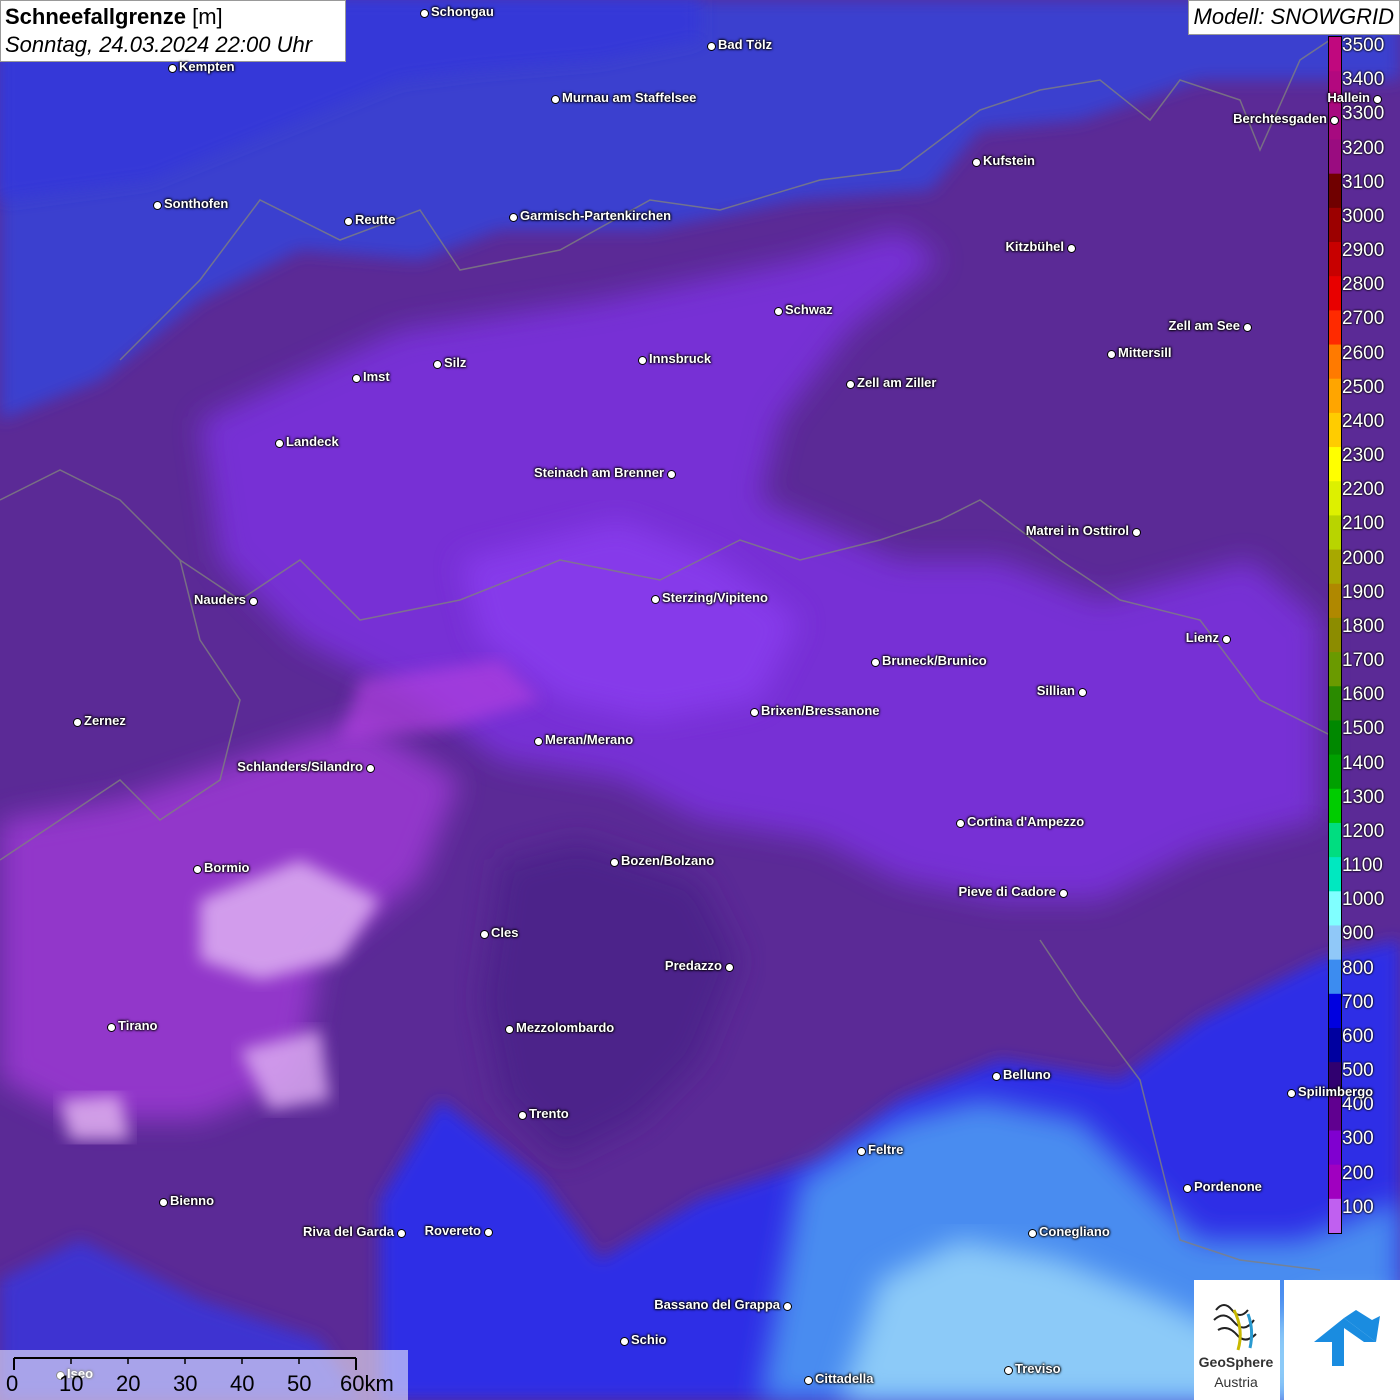 This screenshot has width=1400, height=1400. Describe the element at coordinates (367, 1383) in the screenshot. I see `scale-label-60km: 60km` at that location.